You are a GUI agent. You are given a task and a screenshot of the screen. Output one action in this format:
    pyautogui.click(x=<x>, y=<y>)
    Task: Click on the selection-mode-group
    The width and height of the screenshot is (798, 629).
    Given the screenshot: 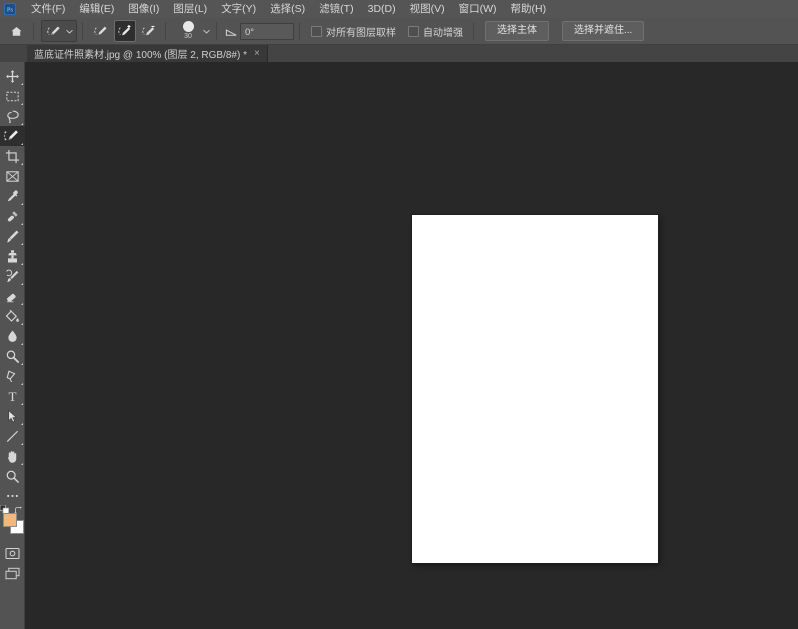 What is the action you would take?
    pyautogui.click(x=125, y=31)
    